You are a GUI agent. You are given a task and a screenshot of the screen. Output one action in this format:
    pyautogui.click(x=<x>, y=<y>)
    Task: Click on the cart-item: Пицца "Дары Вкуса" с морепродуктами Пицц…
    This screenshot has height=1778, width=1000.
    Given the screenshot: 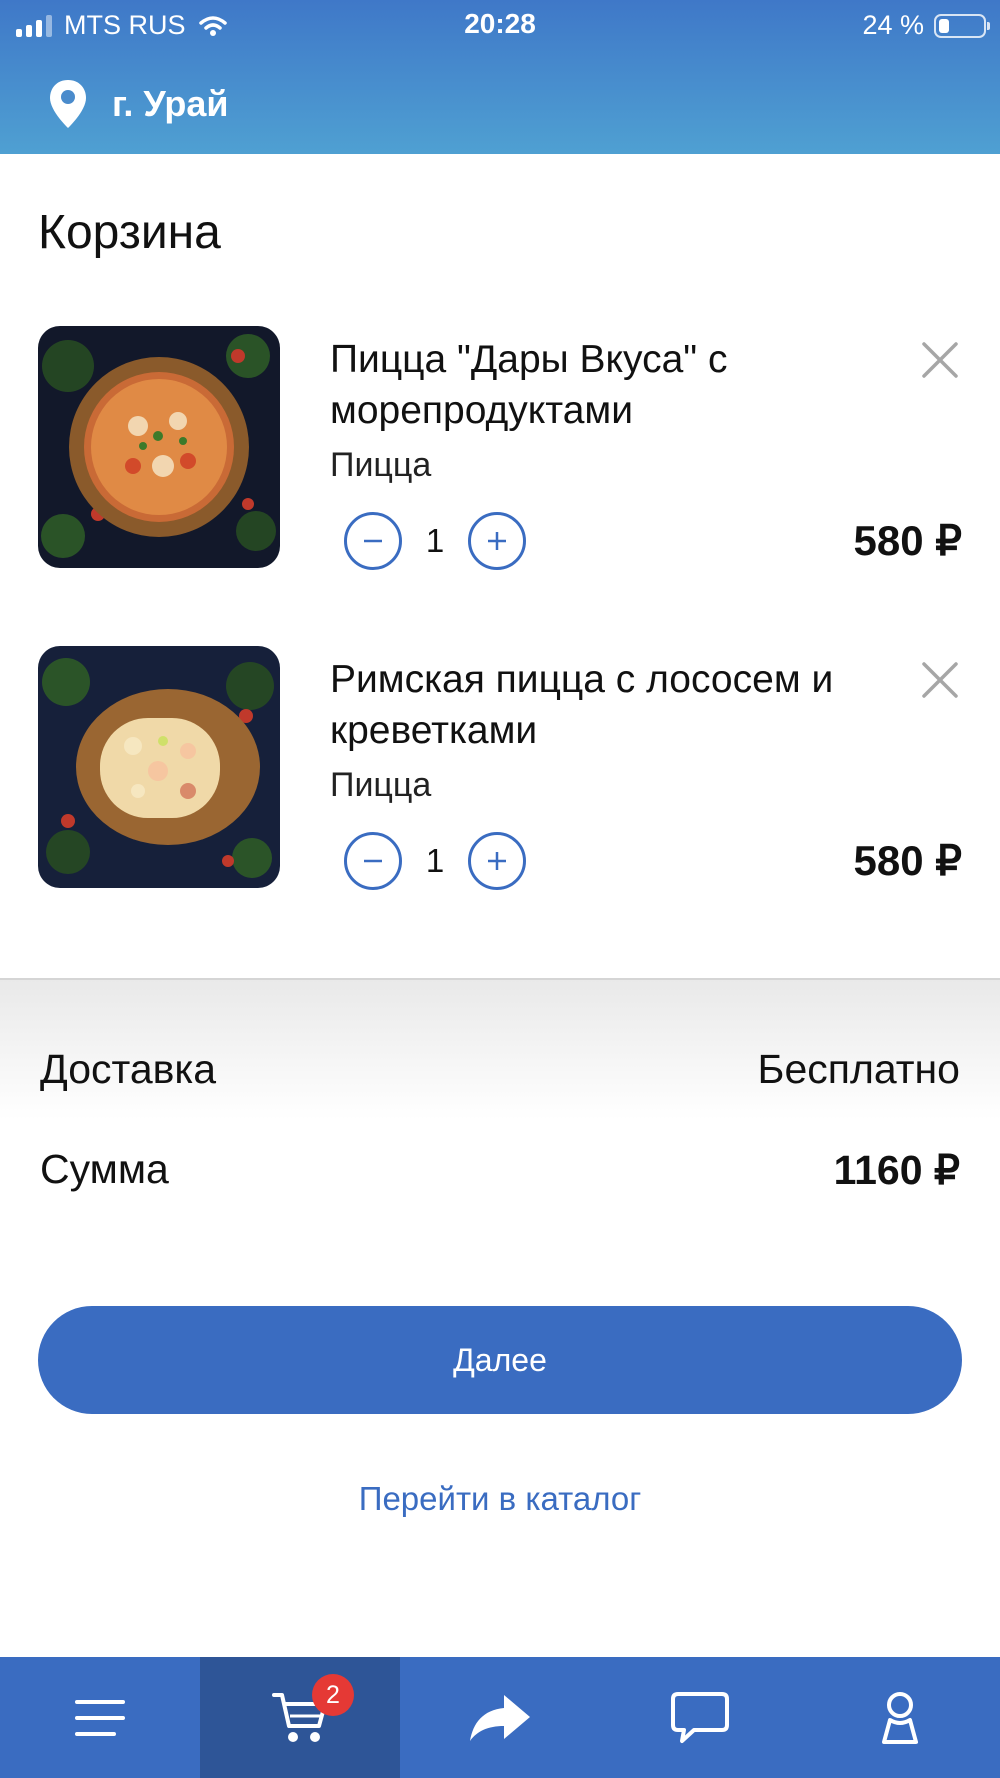 What is the action you would take?
    pyautogui.click(x=500, y=448)
    